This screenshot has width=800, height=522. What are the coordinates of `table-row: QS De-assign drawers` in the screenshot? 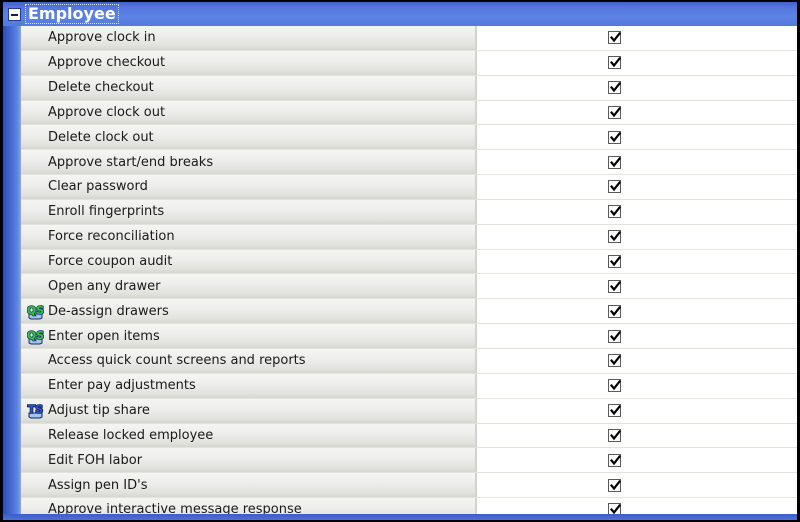 It's located at (409, 312).